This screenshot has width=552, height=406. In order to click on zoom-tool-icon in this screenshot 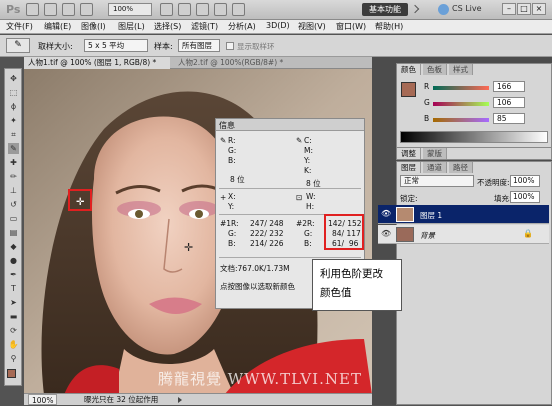, I will do `click(184, 9)`.